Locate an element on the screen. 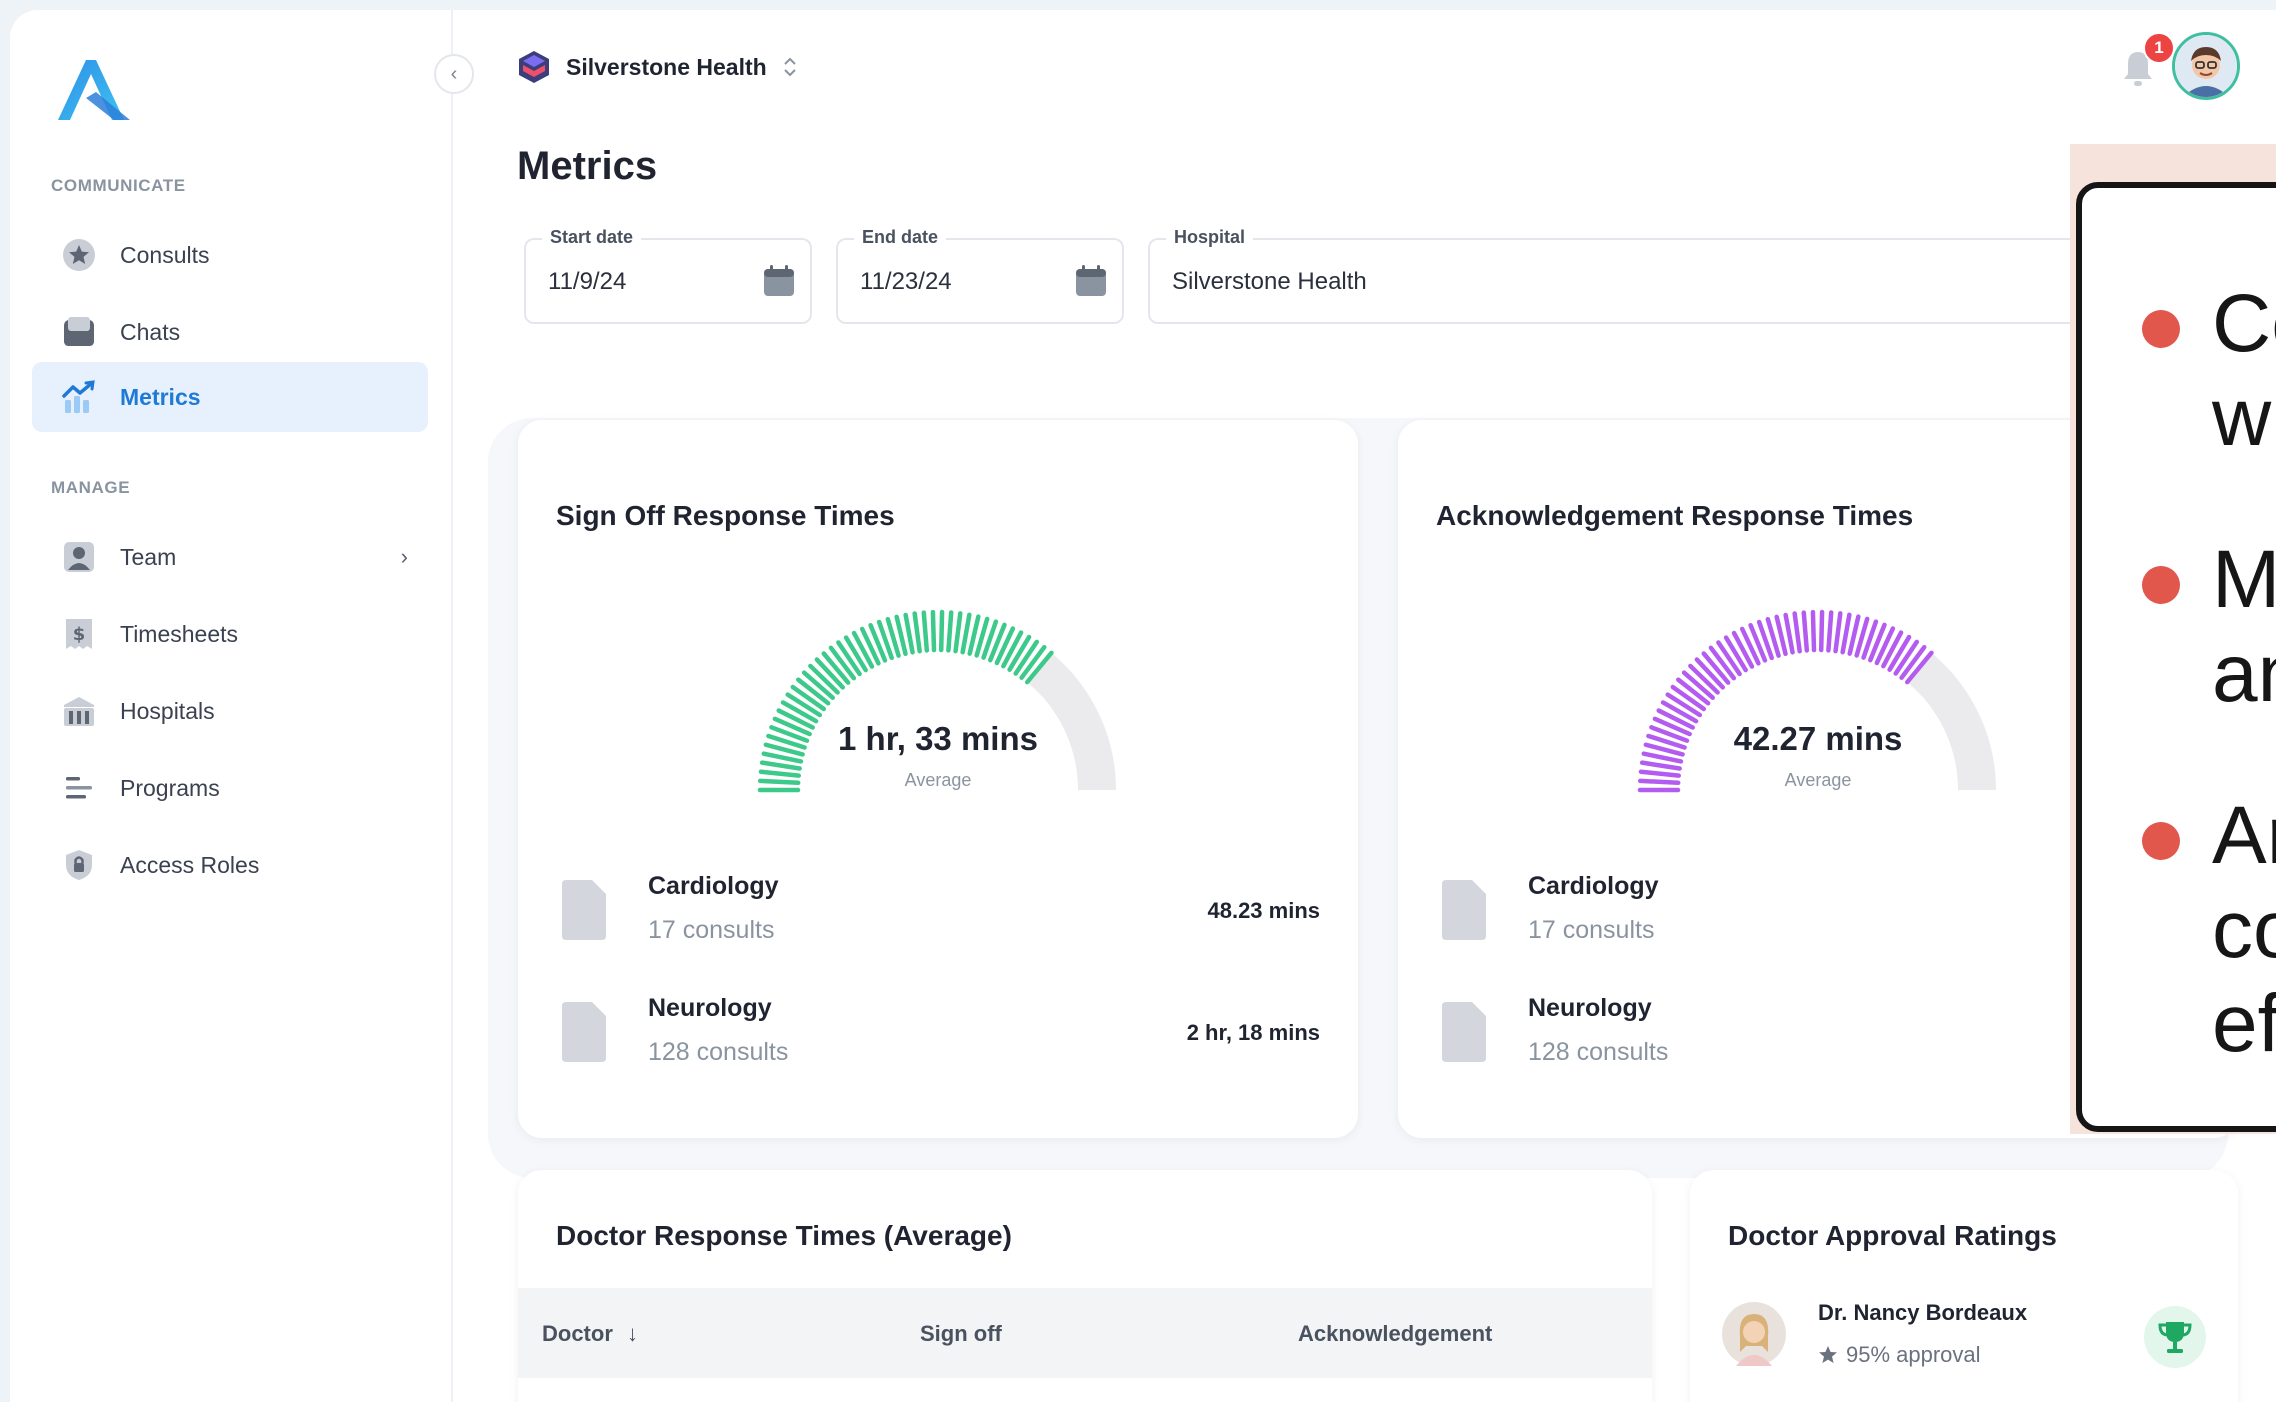  sidebar-item-timesheets: $ Timesheets is located at coordinates (230, 634).